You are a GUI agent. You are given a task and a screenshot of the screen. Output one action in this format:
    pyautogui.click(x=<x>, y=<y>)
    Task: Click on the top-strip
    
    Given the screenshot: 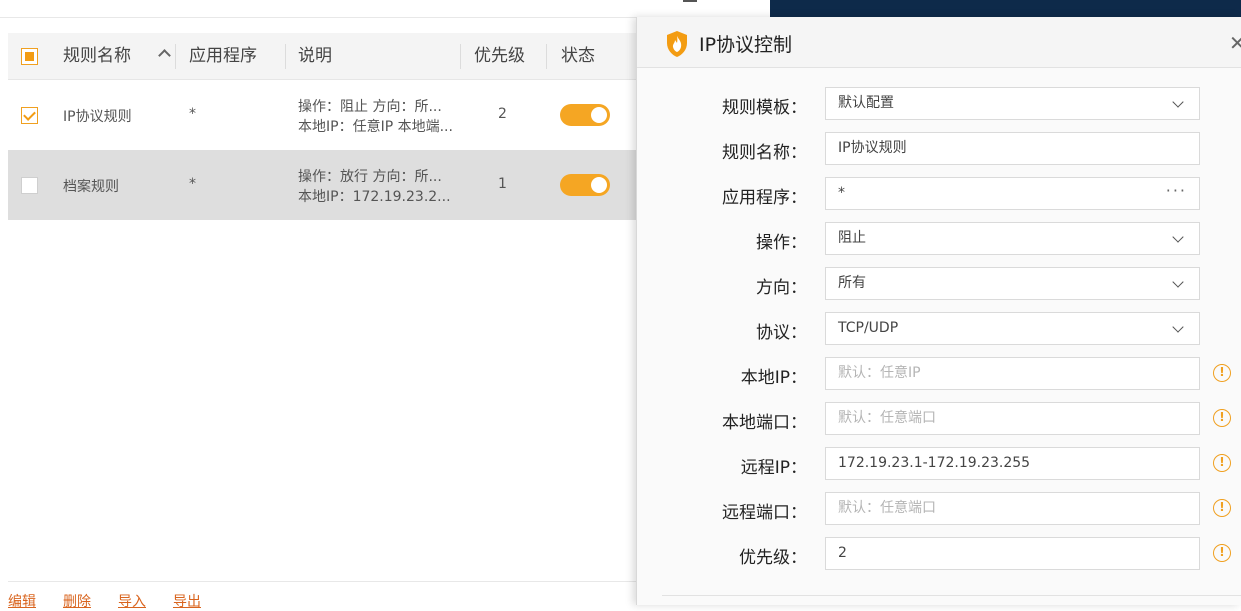 What is the action you would take?
    pyautogui.click(x=348, y=9)
    